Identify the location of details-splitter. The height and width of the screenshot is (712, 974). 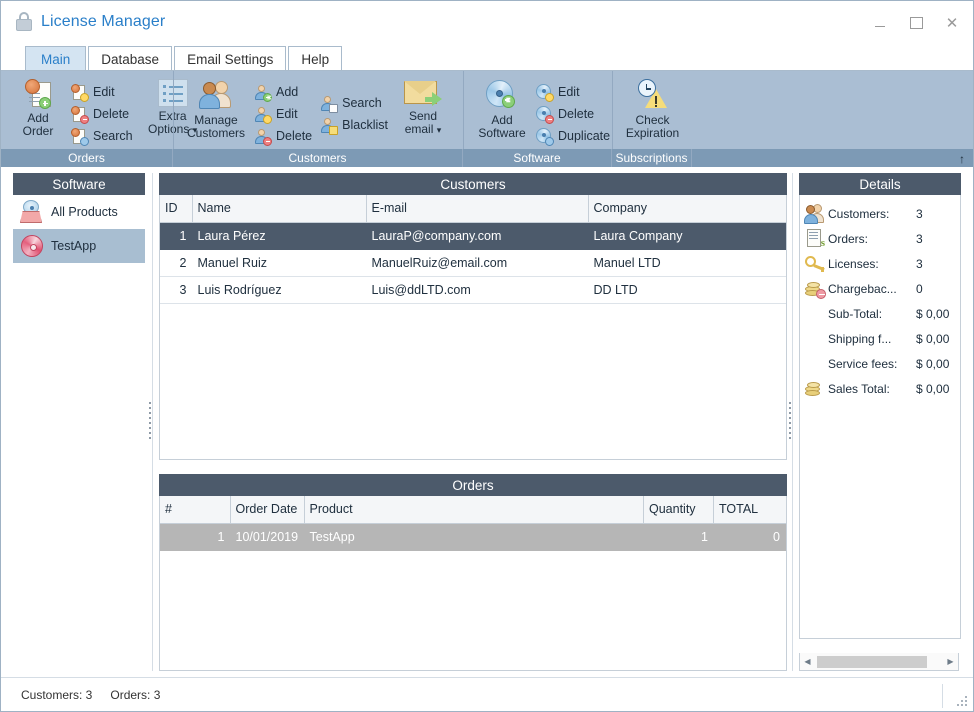
(792, 422).